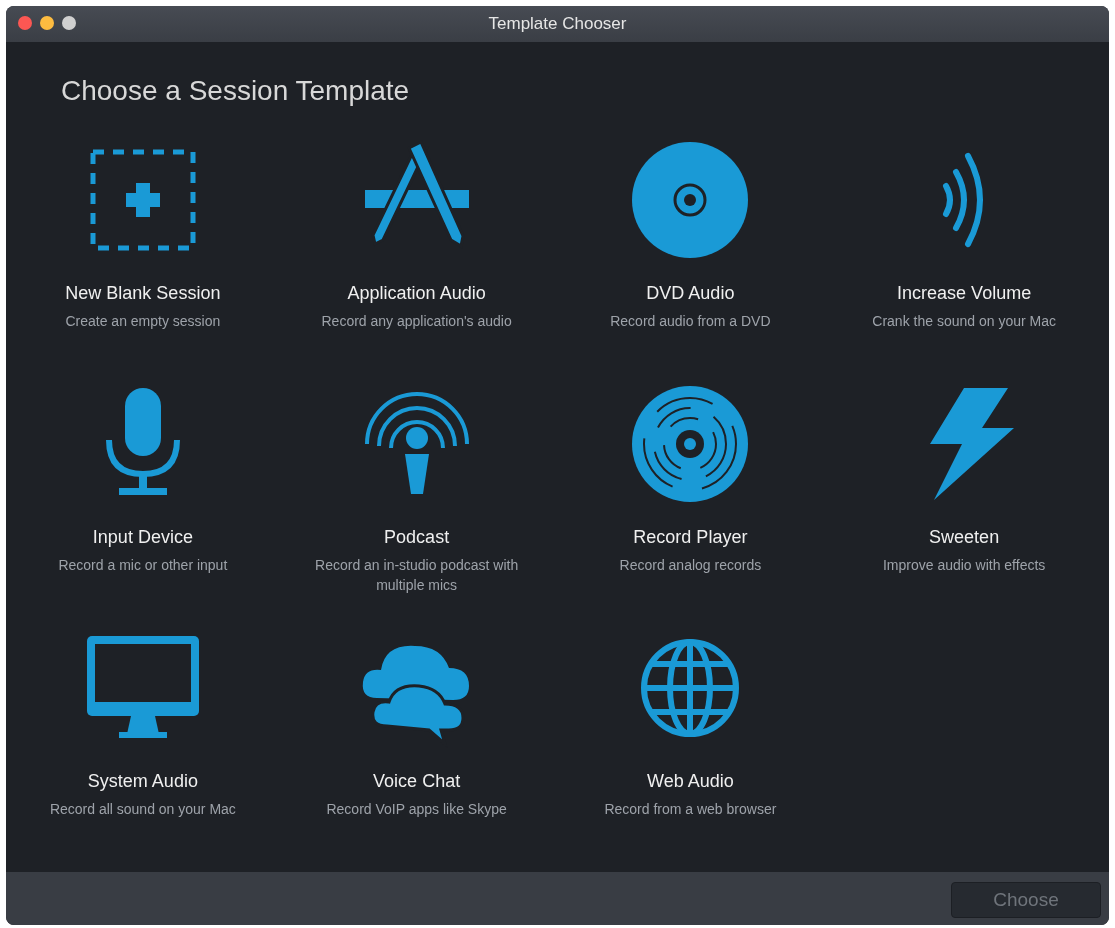 The width and height of the screenshot is (1115, 928). I want to click on template-subtitle: Record from a web browser, so click(690, 809).